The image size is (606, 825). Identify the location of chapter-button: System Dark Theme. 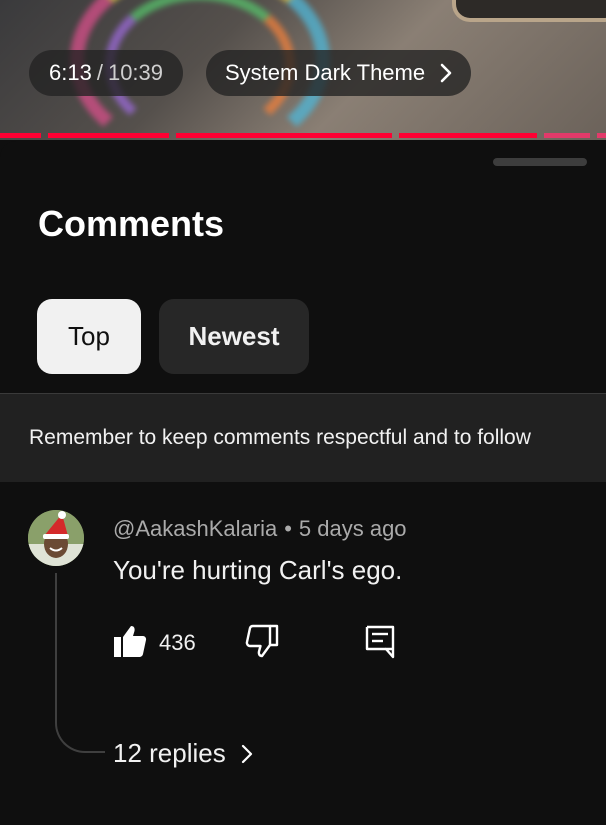
(339, 73).